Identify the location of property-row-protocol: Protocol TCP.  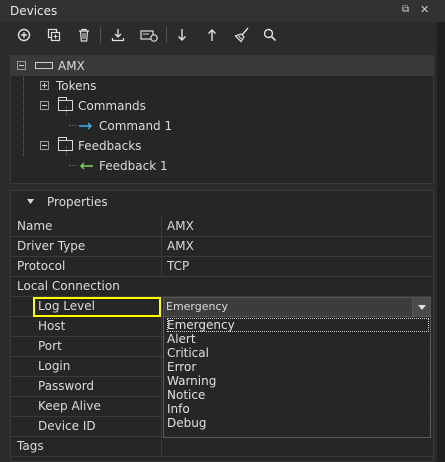
(222, 267).